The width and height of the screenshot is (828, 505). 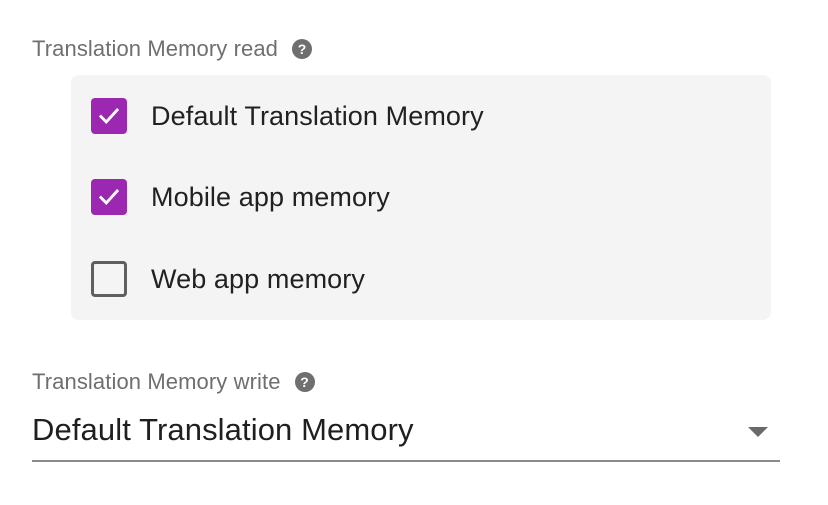 I want to click on option-label: Mobile app memory, so click(x=270, y=196).